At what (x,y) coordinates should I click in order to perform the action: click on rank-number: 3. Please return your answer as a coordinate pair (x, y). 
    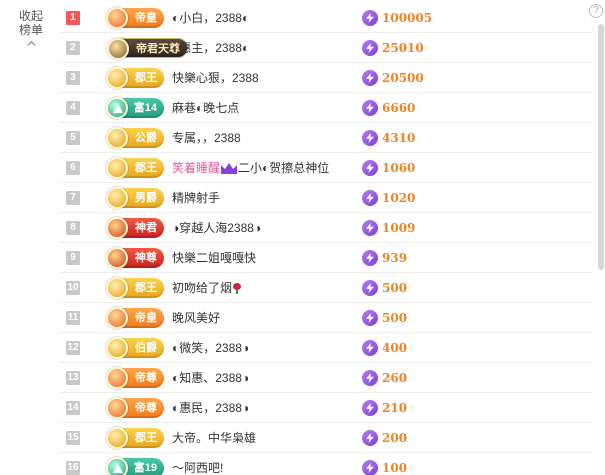
    Looking at the image, I should click on (73, 78).